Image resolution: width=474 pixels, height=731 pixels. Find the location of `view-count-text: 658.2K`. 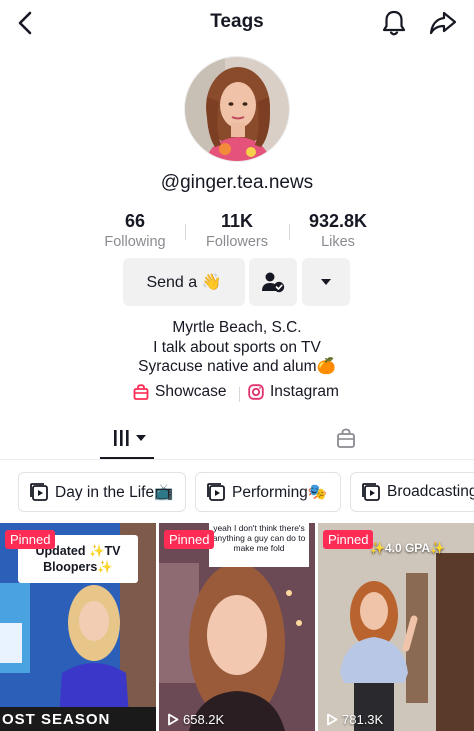

view-count-text: 658.2K is located at coordinates (204, 719).